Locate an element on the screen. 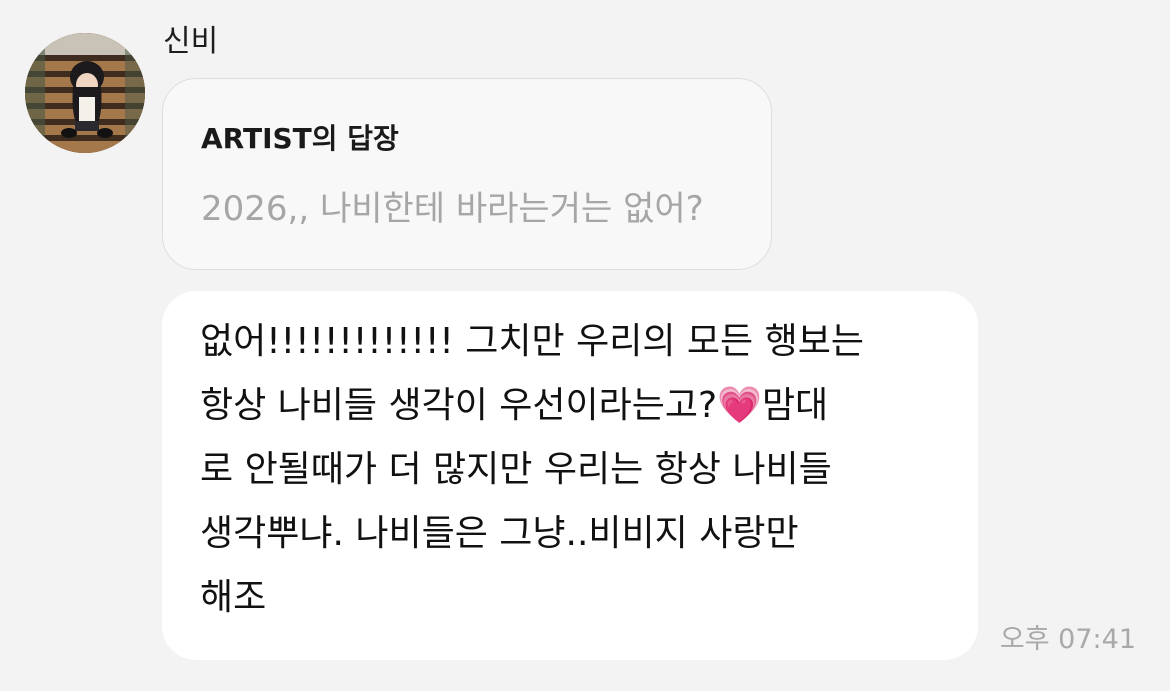  sender-name: 신비 is located at coordinates (191, 41).